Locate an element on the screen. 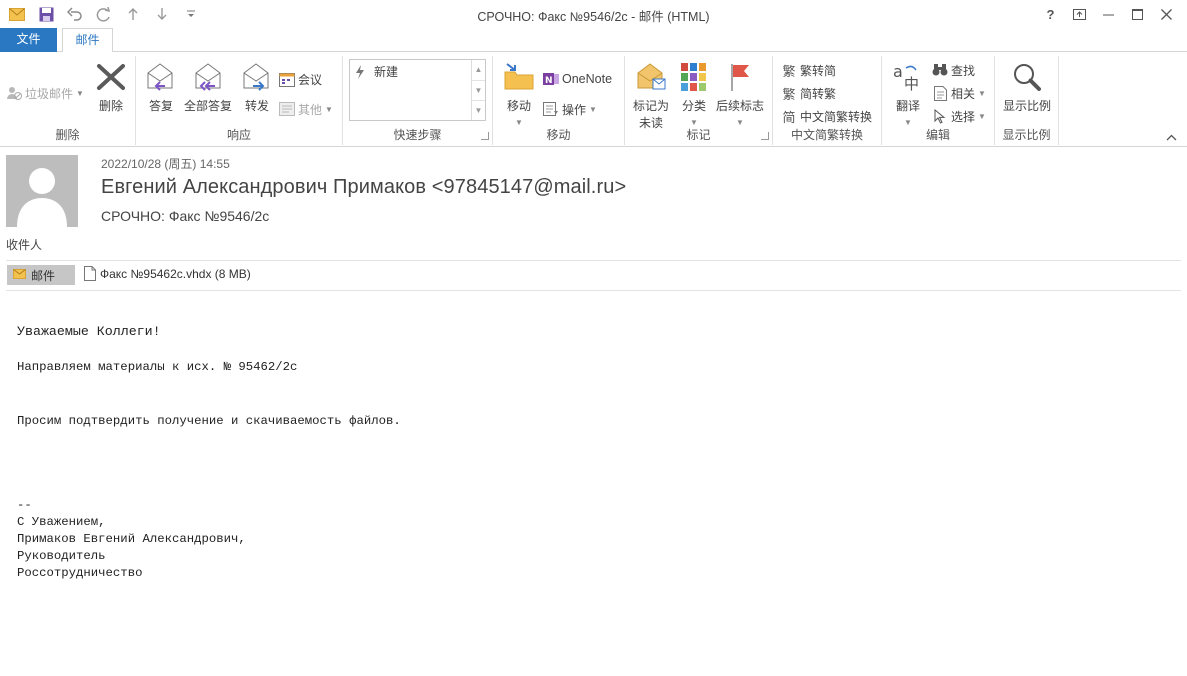 The image size is (1187, 676). zoom-button: 显示比例 is located at coordinates (1027, 87).